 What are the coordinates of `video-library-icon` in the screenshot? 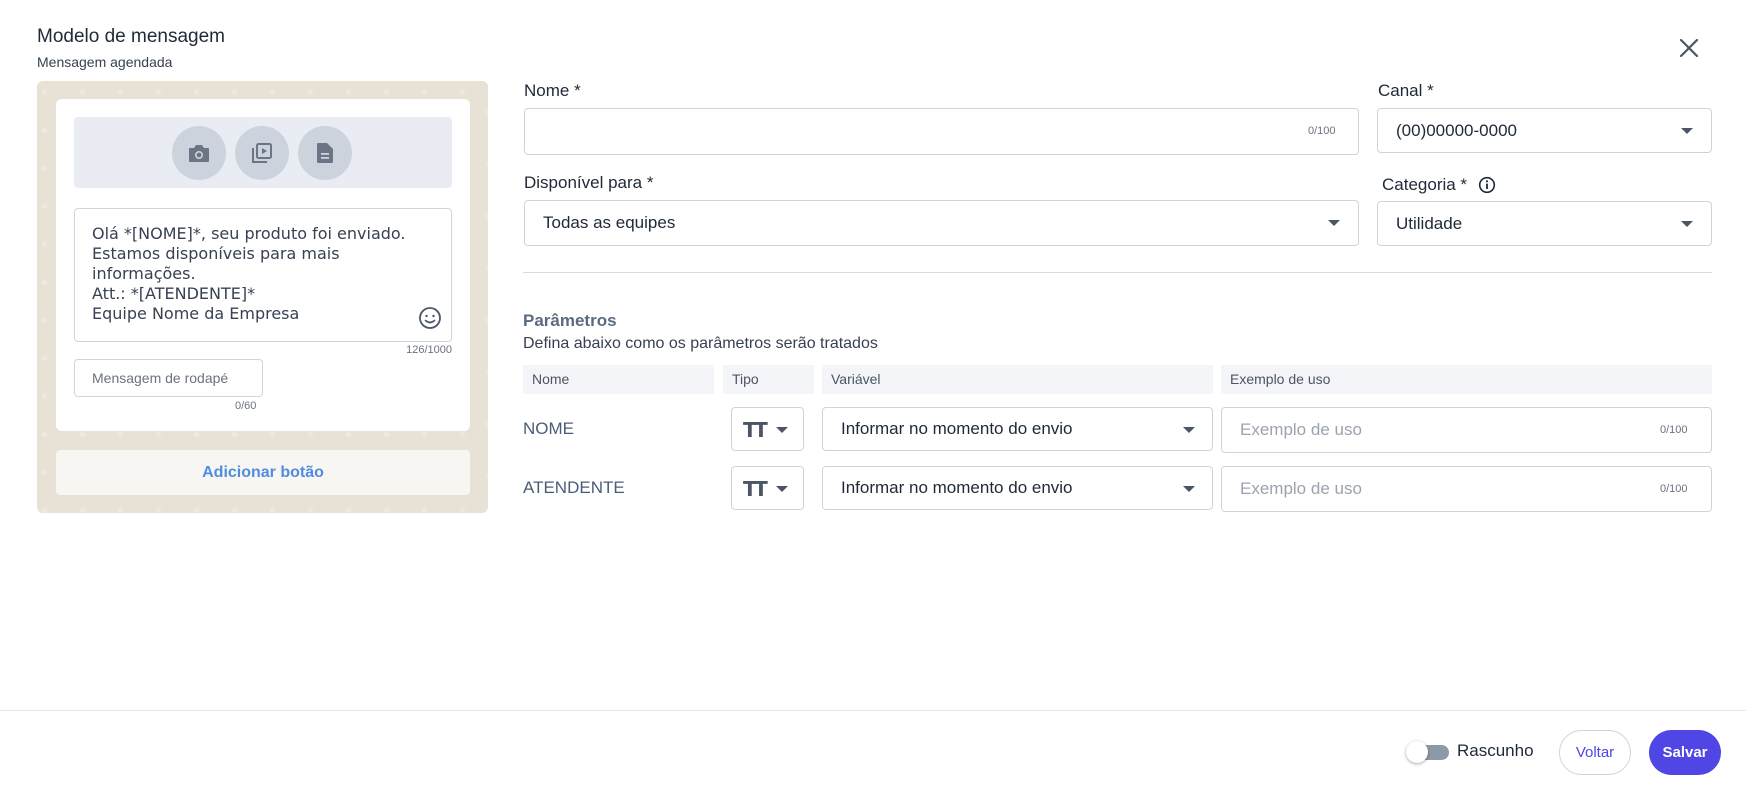 It's located at (262, 153).